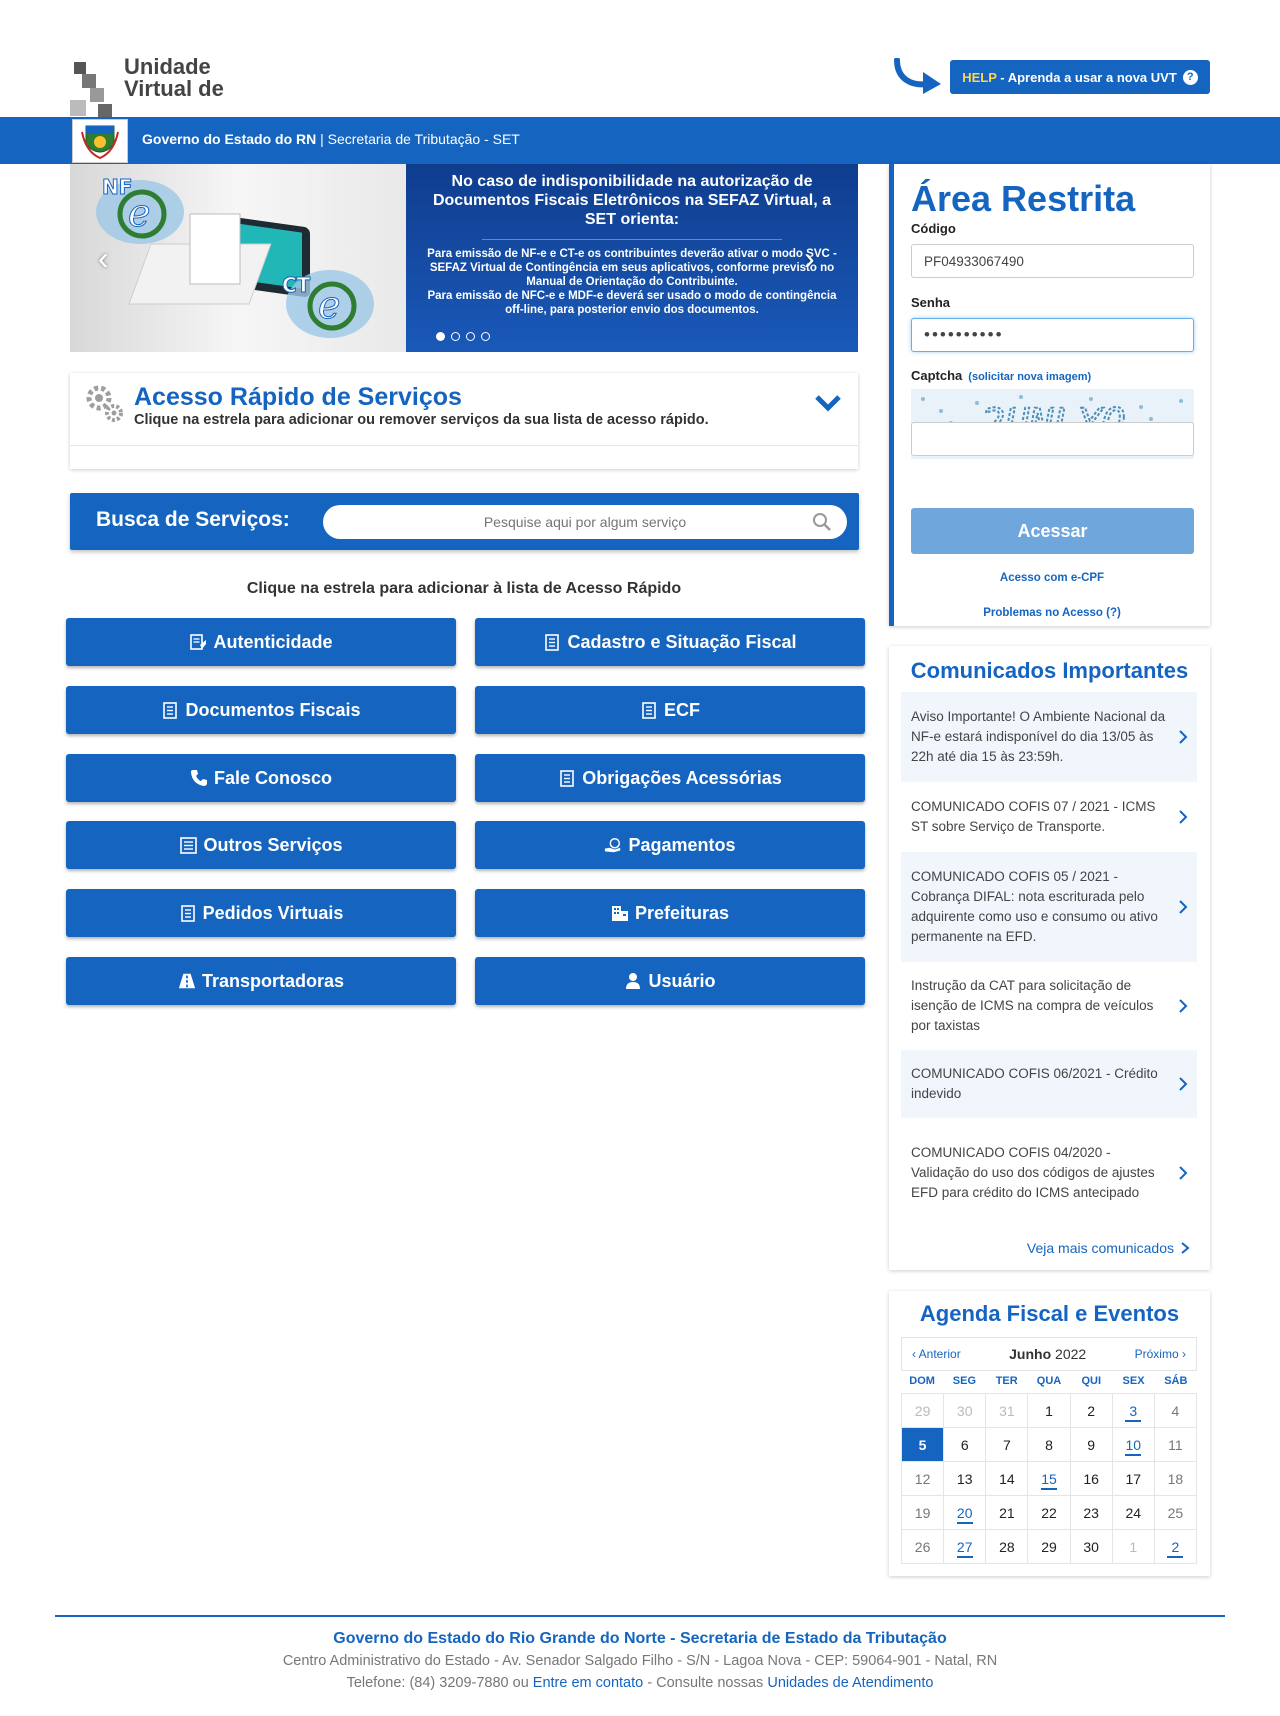 This screenshot has width=1280, height=1716. I want to click on logo-text: Unidade Virtual de, so click(174, 78).